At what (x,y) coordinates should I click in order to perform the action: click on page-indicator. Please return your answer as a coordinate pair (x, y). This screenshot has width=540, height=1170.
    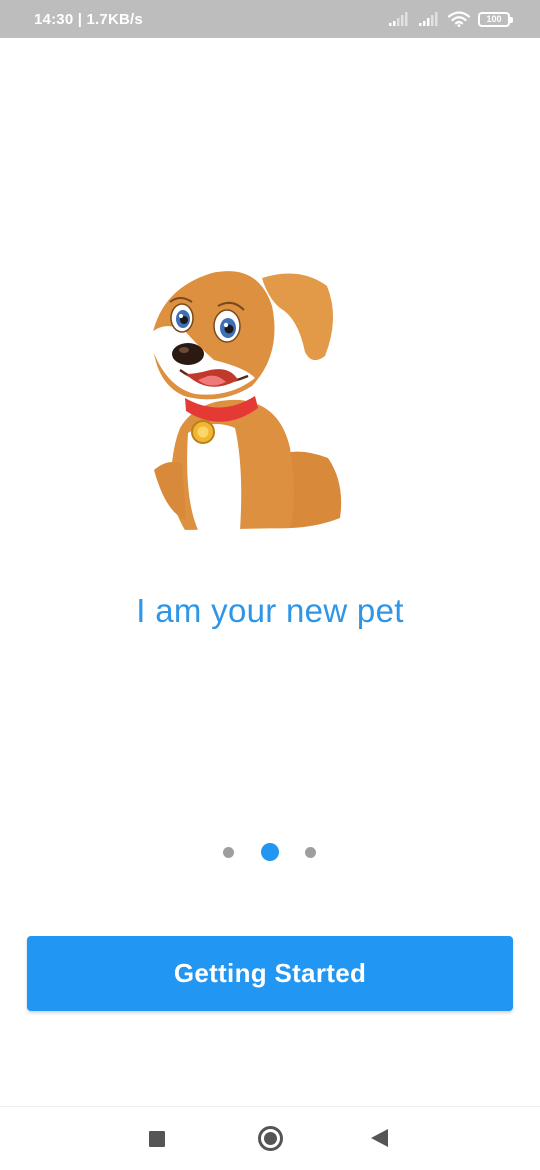
    Looking at the image, I should click on (270, 852).